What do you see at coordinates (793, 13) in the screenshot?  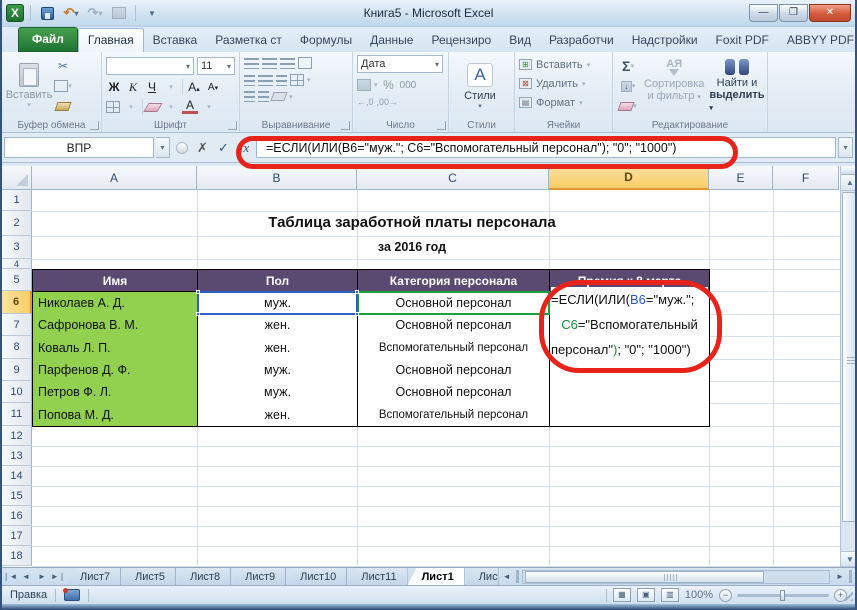 I see `restore-button: ❐` at bounding box center [793, 13].